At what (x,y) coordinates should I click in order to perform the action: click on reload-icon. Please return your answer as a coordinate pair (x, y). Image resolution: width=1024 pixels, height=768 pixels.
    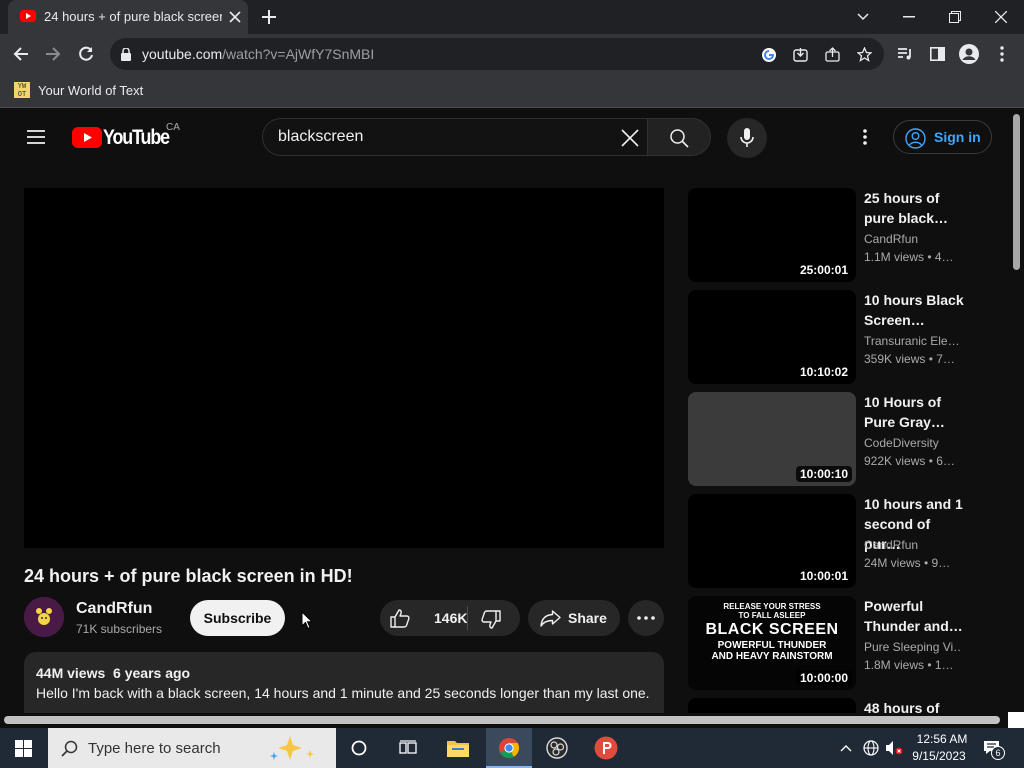
    Looking at the image, I should click on (86, 54).